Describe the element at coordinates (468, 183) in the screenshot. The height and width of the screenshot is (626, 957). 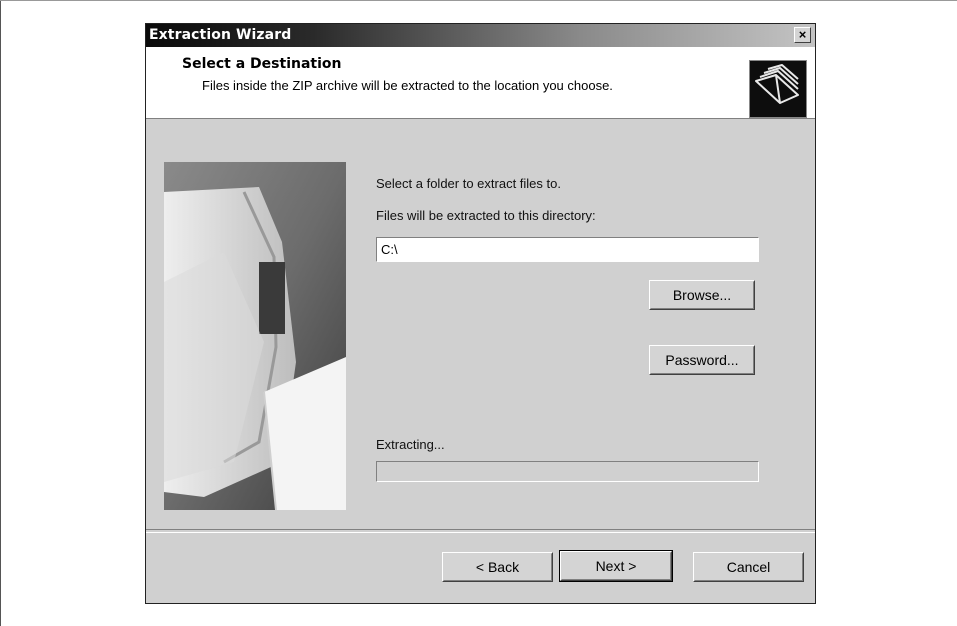
I see `instruction-text: Select a folder to extract files to.` at that location.